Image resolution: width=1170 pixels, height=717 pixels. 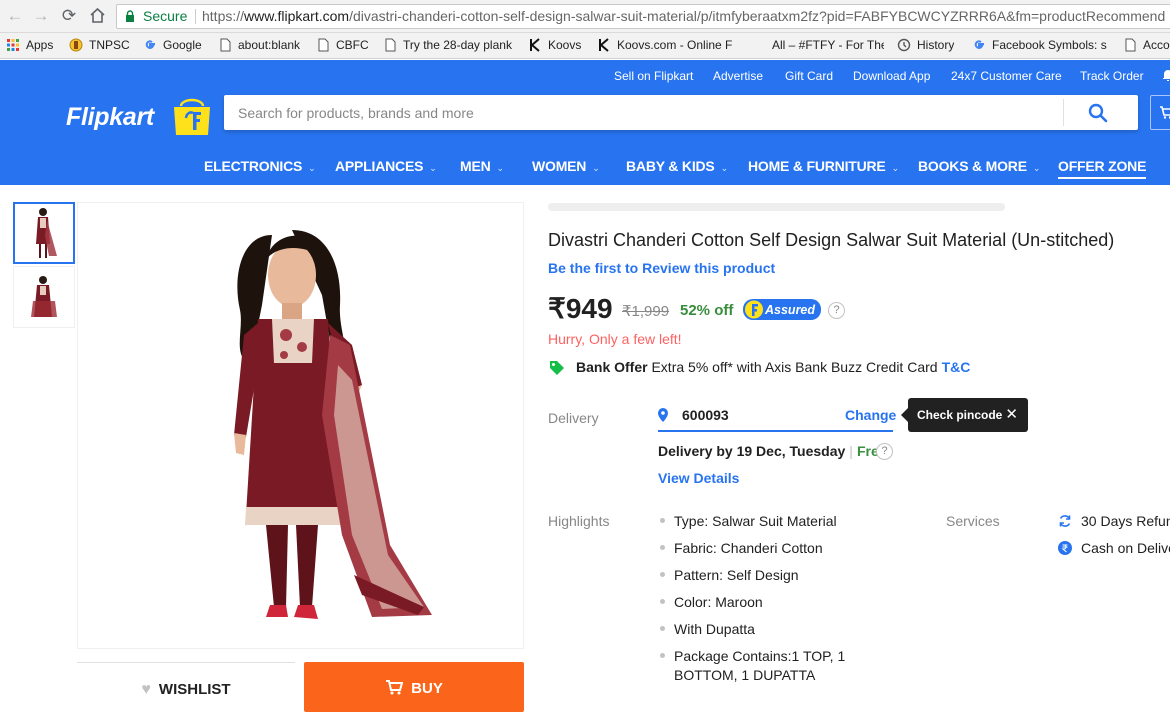 What do you see at coordinates (13, 45) in the screenshot?
I see `apps-grid-icon` at bounding box center [13, 45].